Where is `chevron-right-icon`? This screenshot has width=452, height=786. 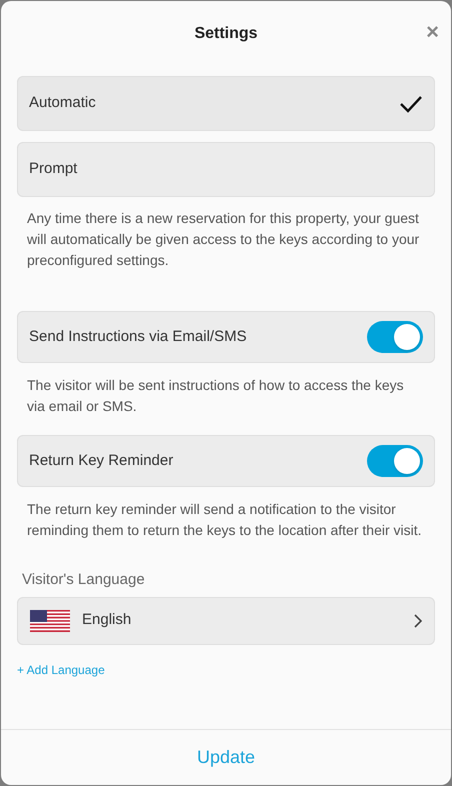
chevron-right-icon is located at coordinates (418, 621).